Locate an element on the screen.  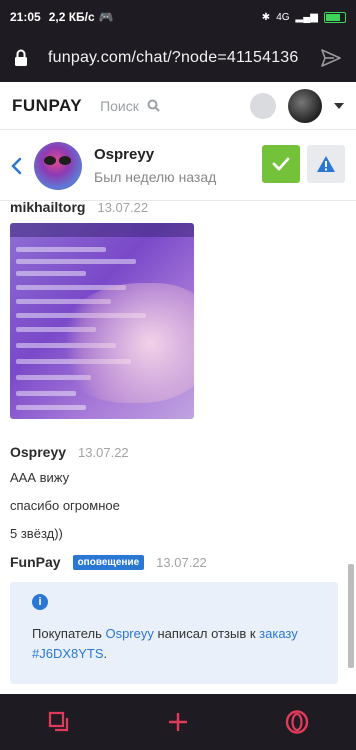
status-time: 21:05 is located at coordinates (25, 17).